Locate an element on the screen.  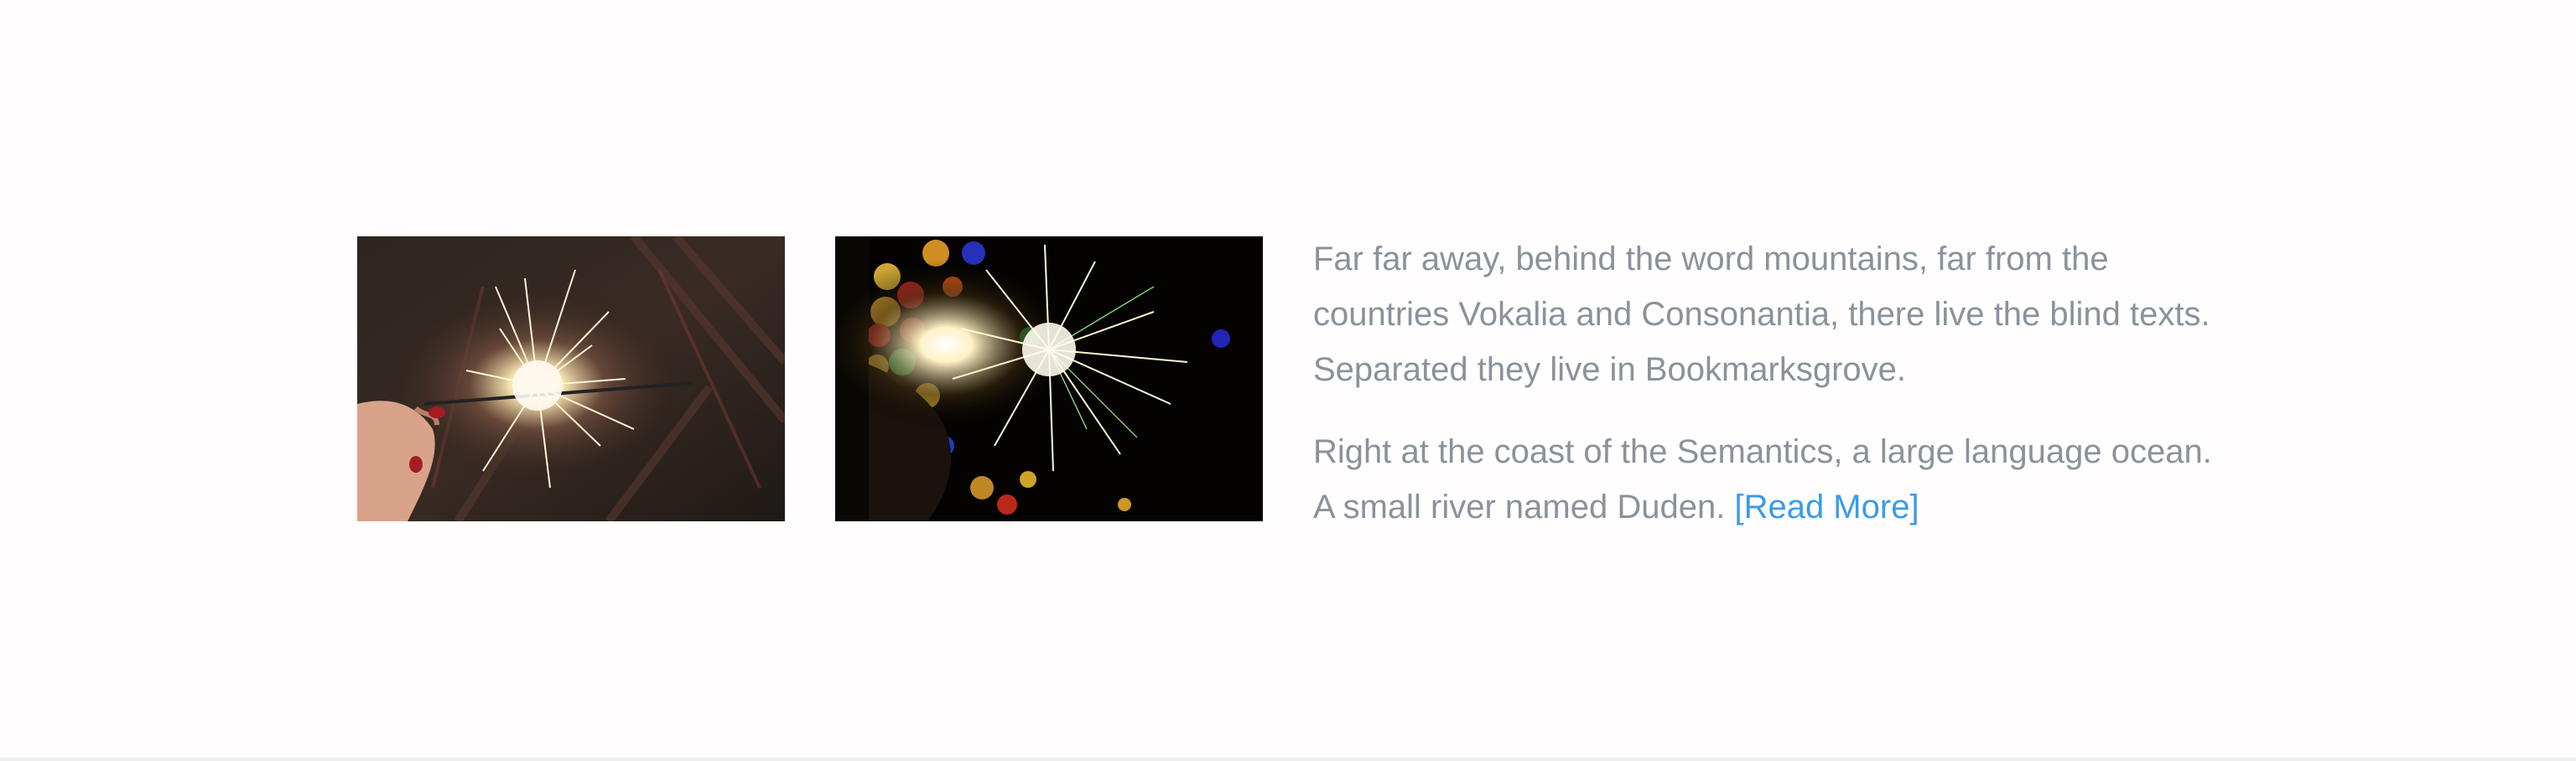
read-more-link: [Read More] is located at coordinates (1826, 507).